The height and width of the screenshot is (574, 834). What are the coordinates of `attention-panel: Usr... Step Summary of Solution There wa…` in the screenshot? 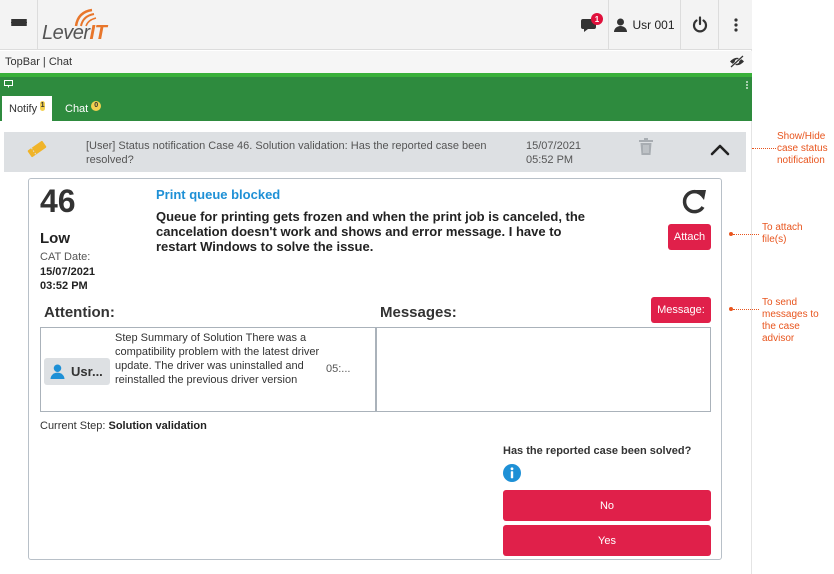 It's located at (208, 369).